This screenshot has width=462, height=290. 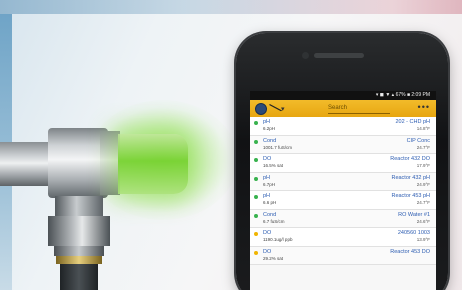 I want to click on probe-ring, so click(x=79, y=251).